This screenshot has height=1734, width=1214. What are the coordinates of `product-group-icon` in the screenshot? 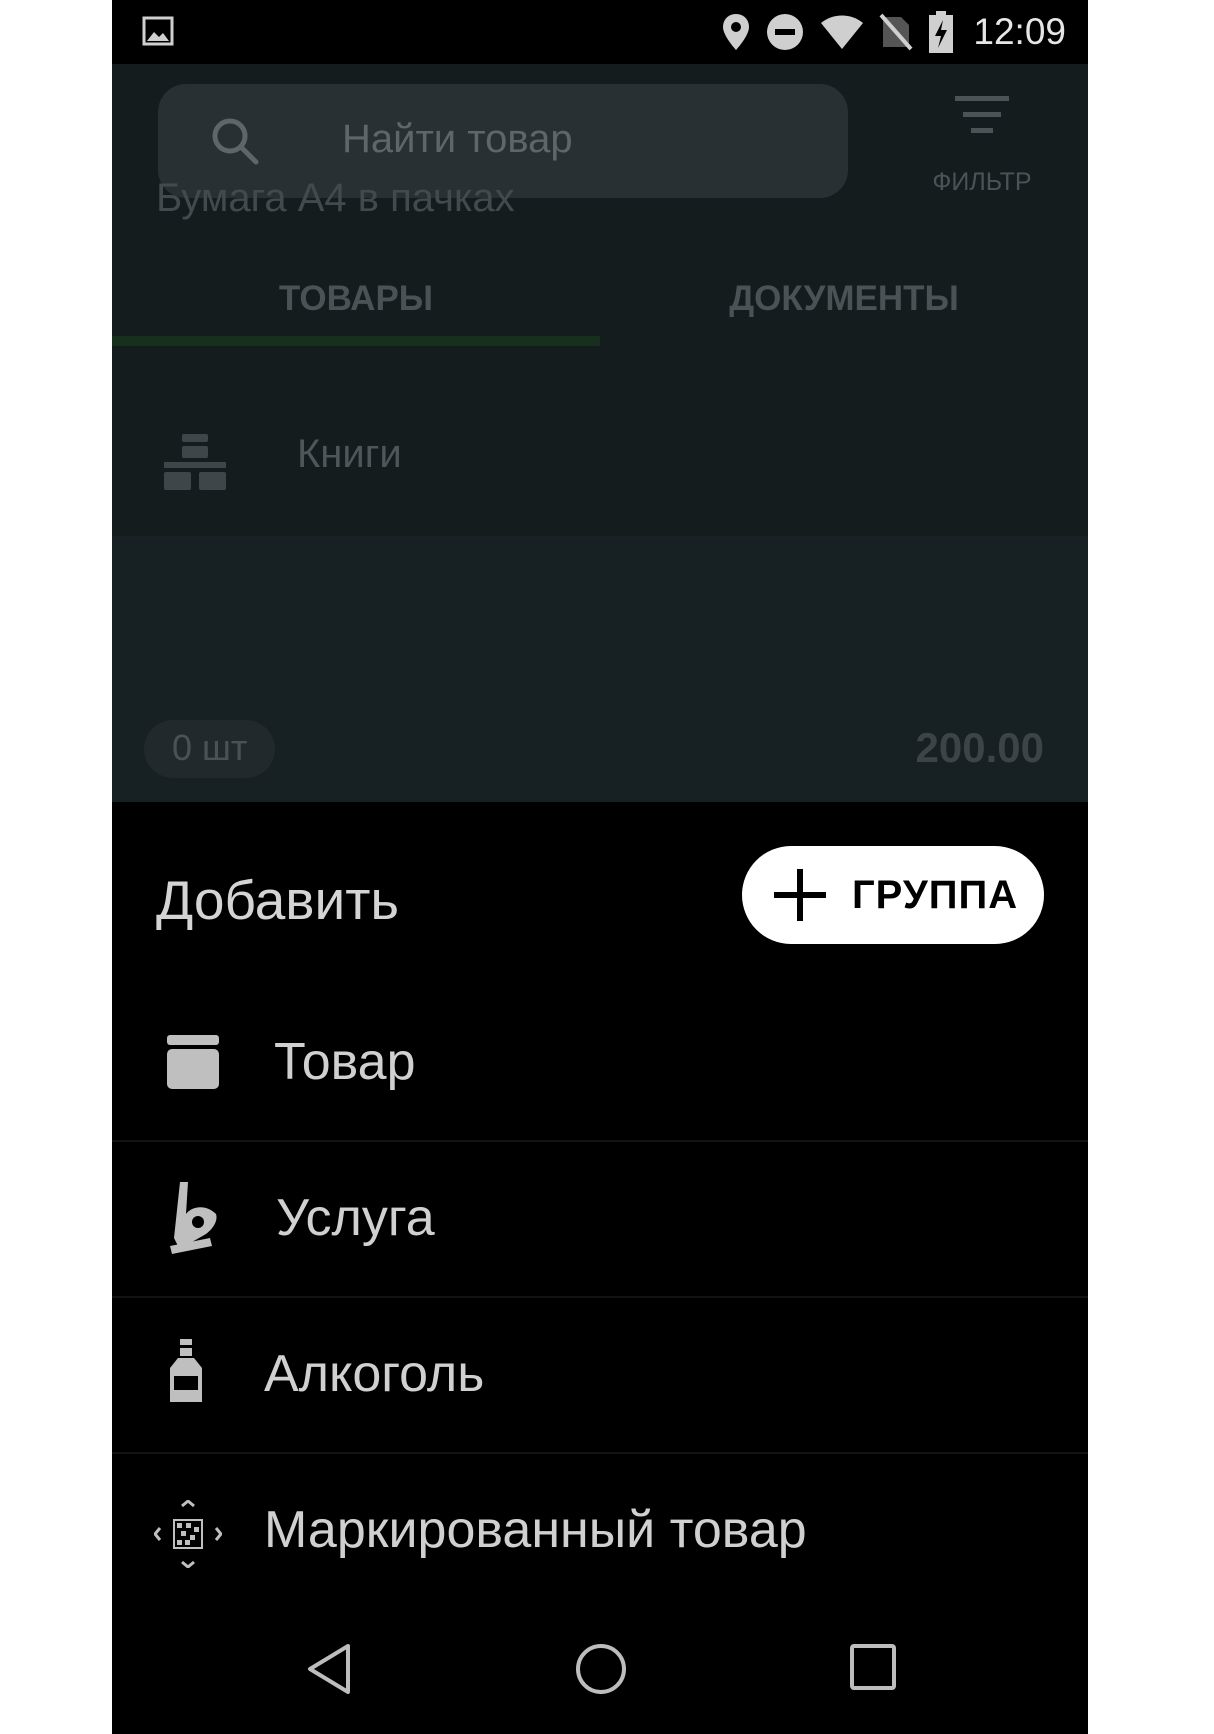 It's located at (195, 462).